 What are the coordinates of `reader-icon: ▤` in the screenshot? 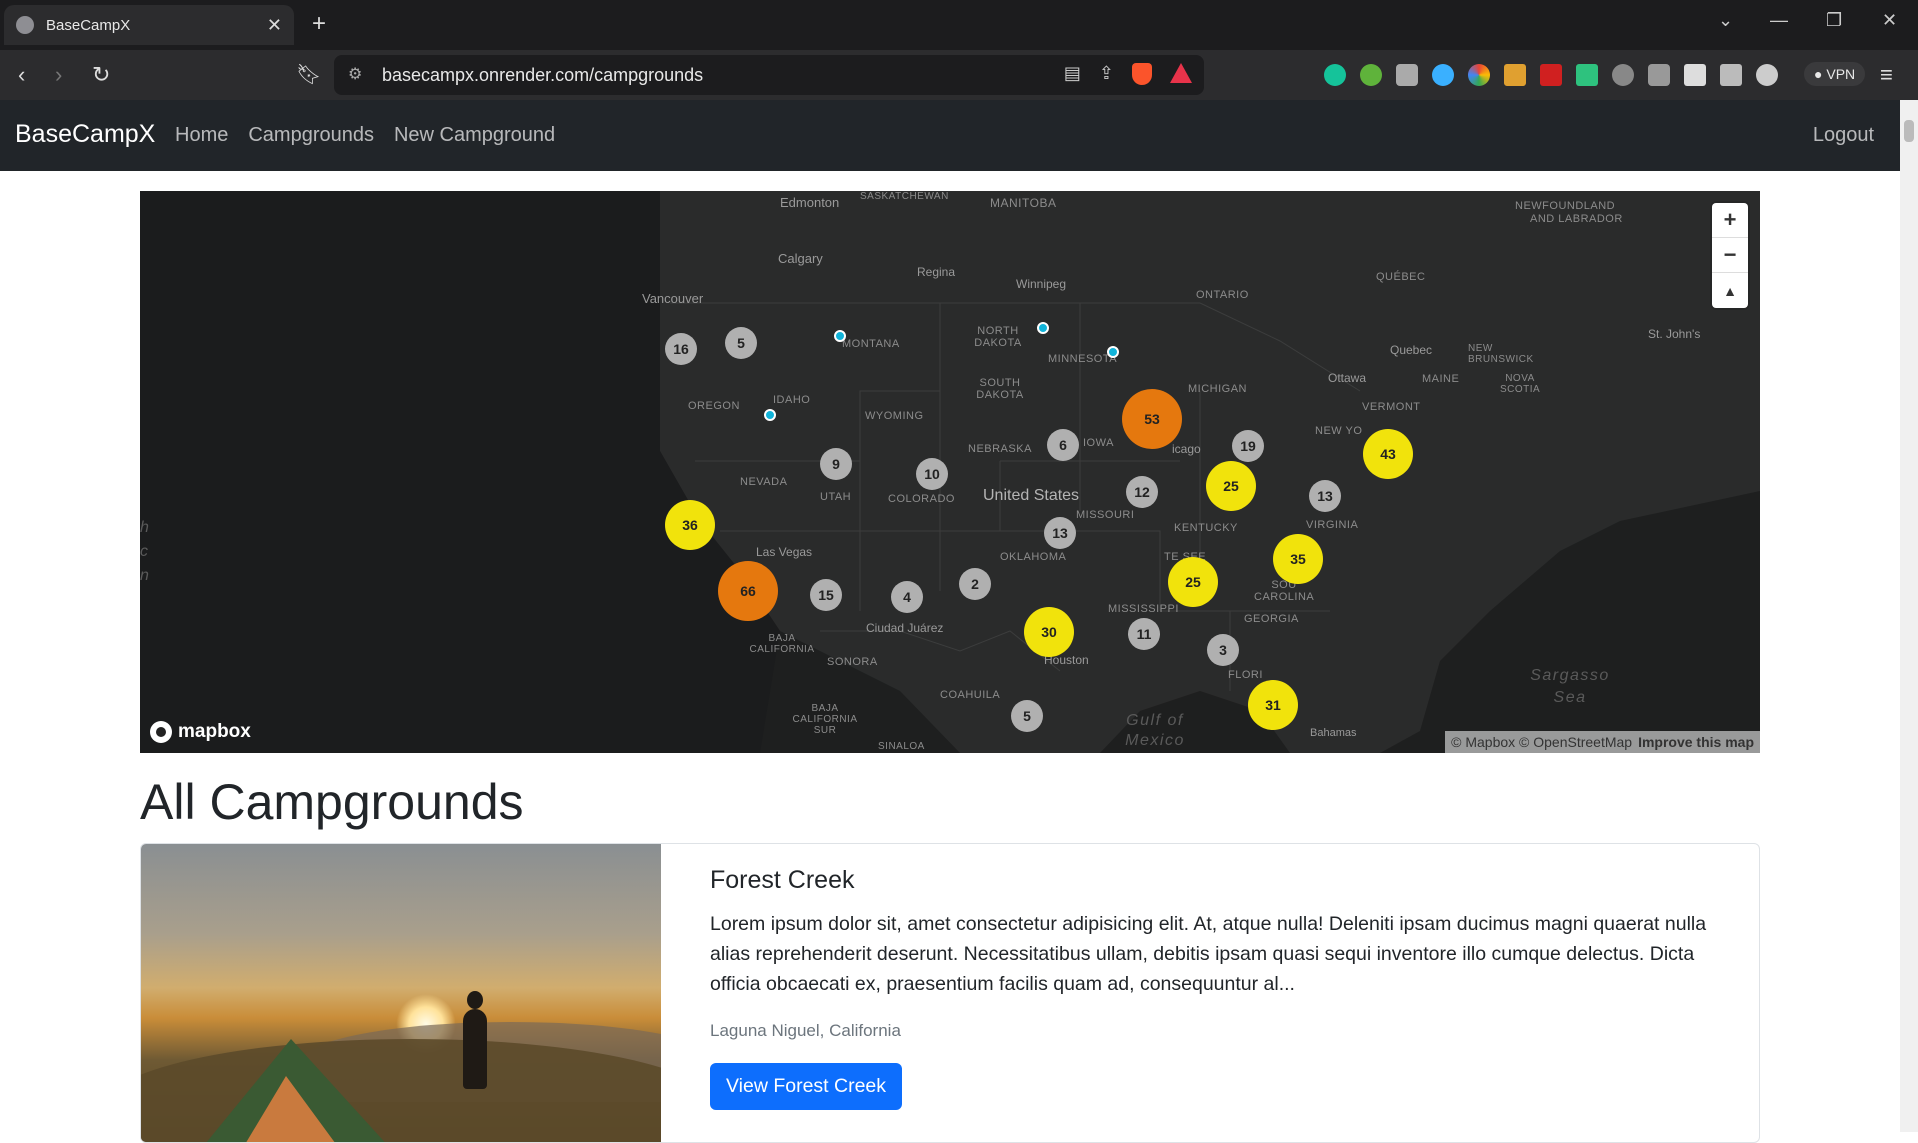 It's located at (1072, 74).